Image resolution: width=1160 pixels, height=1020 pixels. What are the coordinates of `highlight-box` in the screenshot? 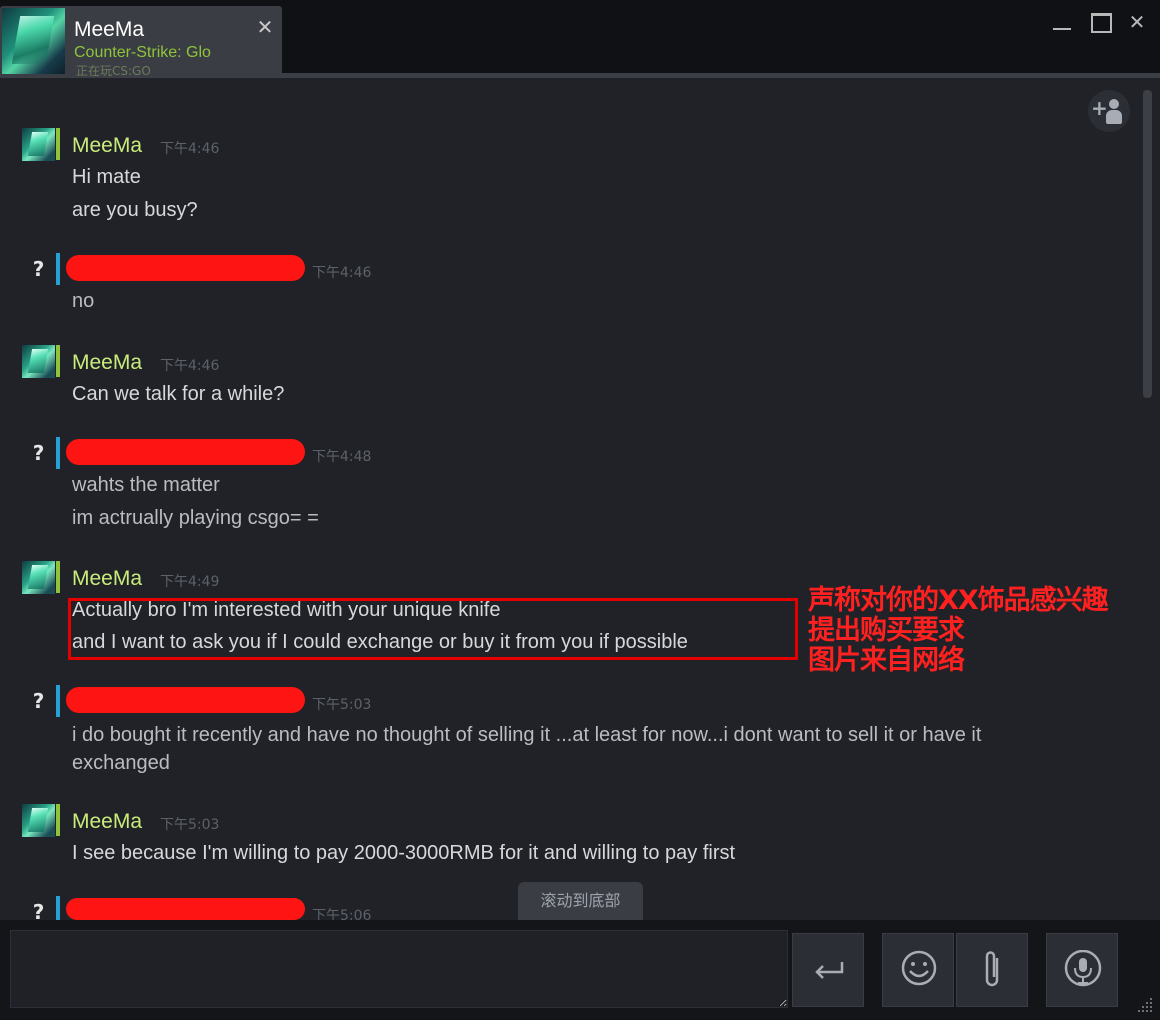 It's located at (433, 629).